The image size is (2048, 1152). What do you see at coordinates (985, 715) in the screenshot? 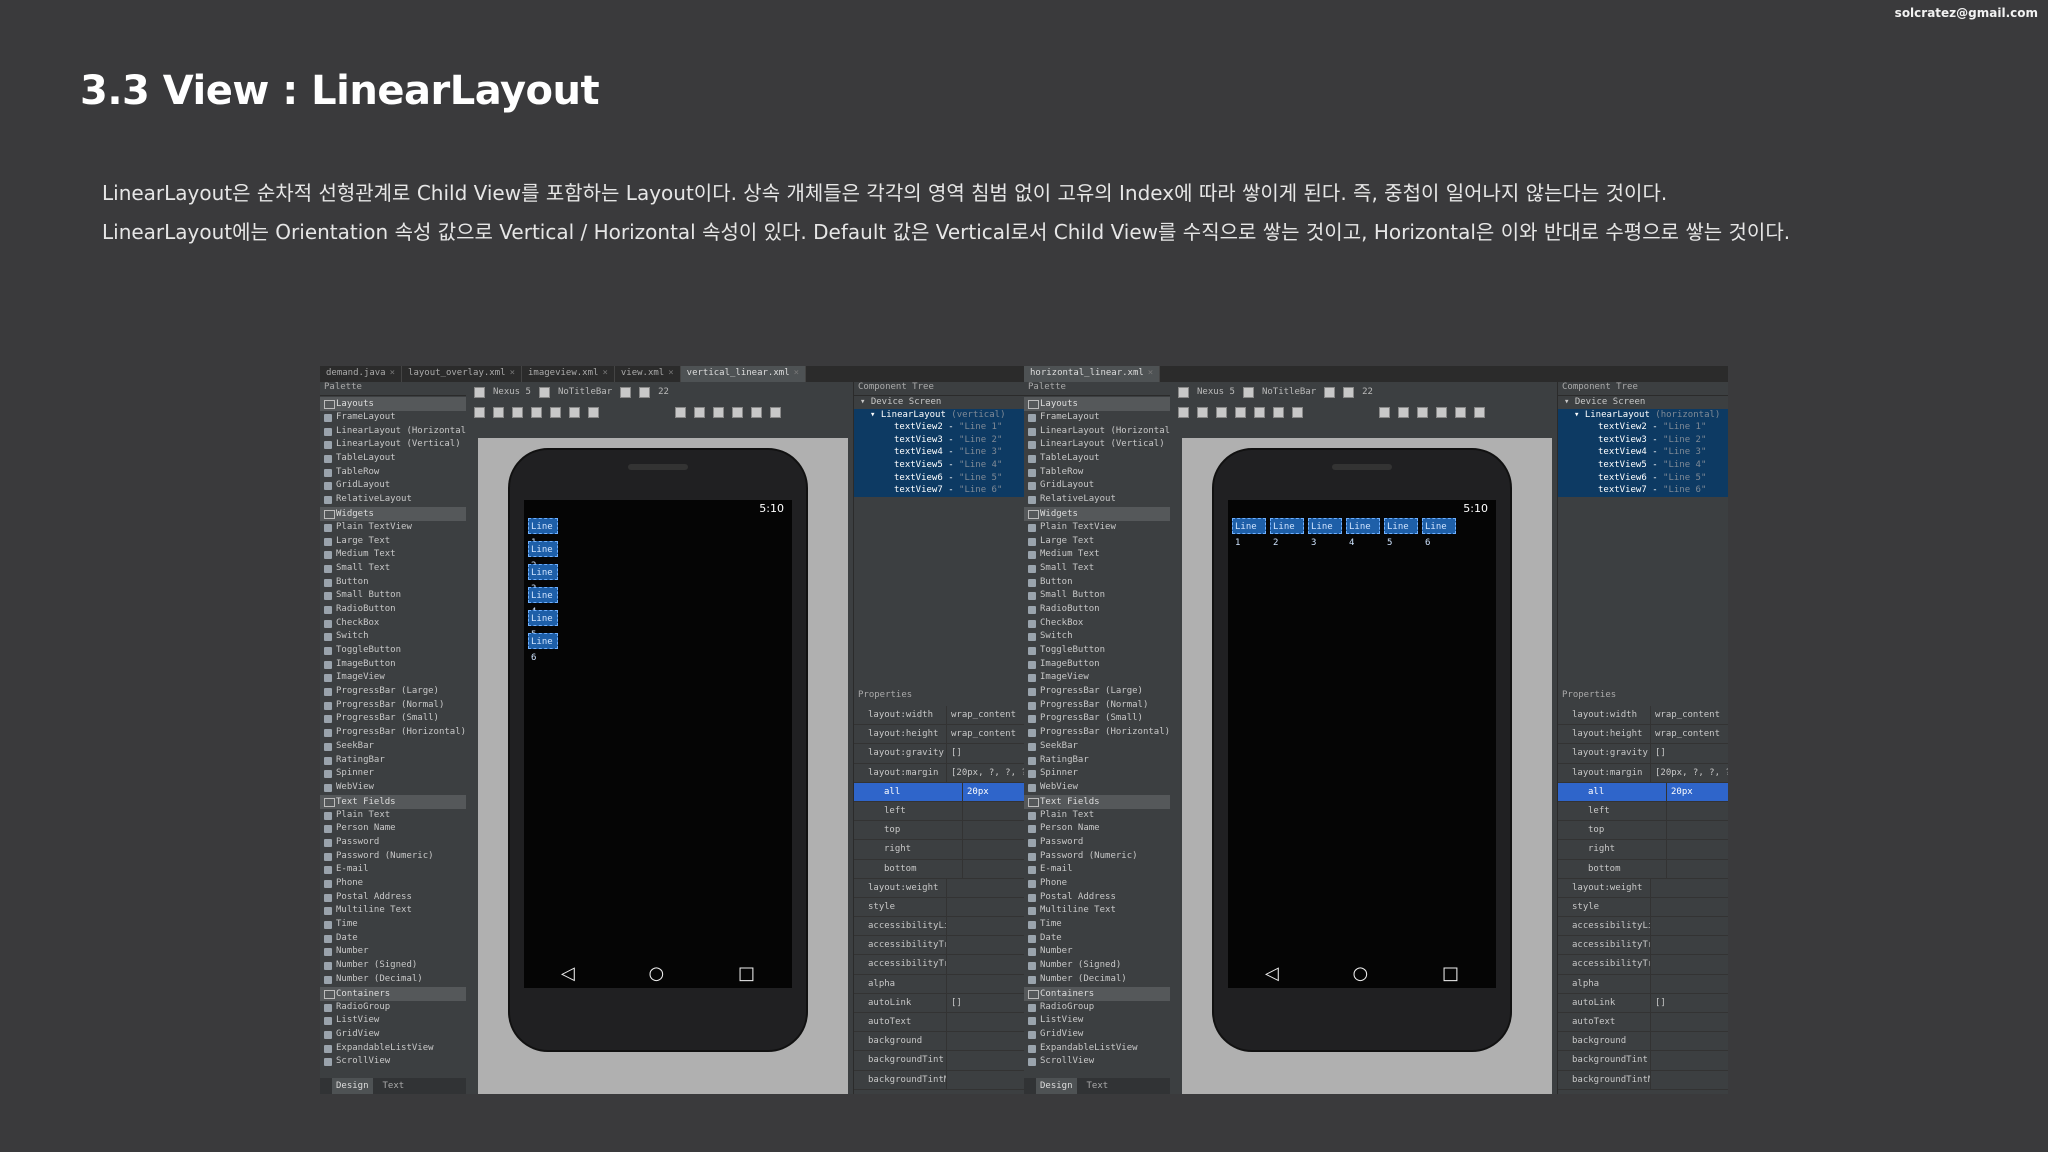
I see `property-value: wrap_content` at bounding box center [985, 715].